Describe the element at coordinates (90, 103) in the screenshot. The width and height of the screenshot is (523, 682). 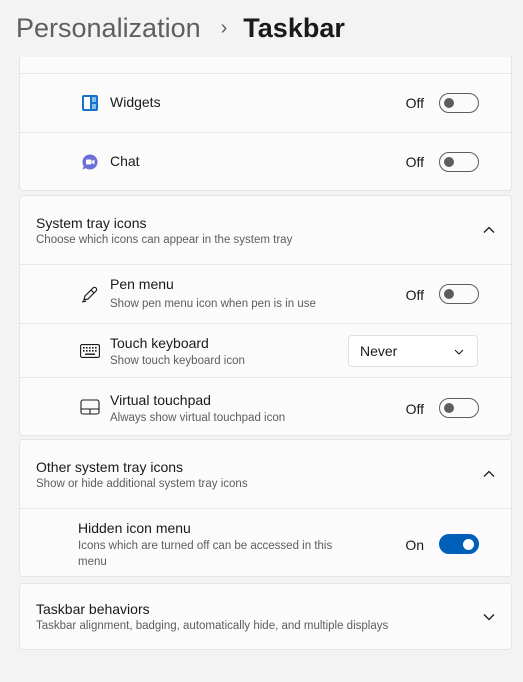
I see `widgets-icon` at that location.